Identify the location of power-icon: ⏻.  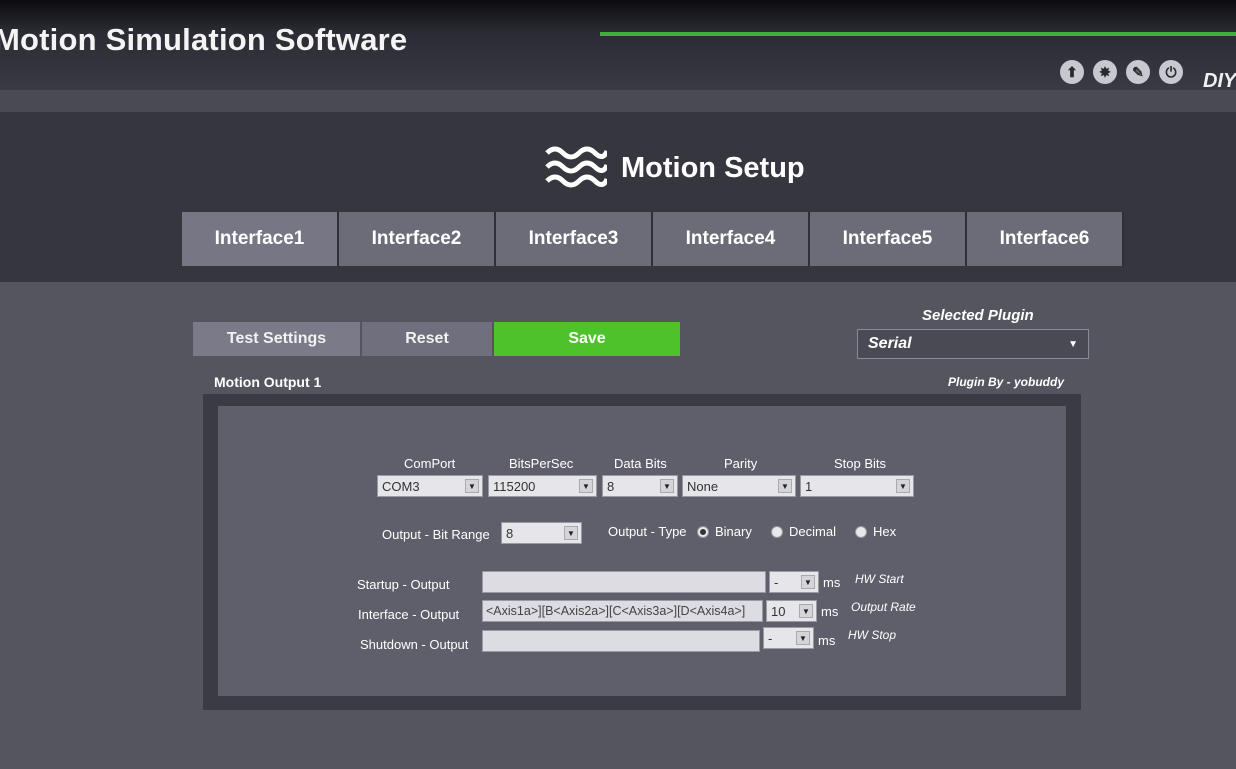
(1171, 72).